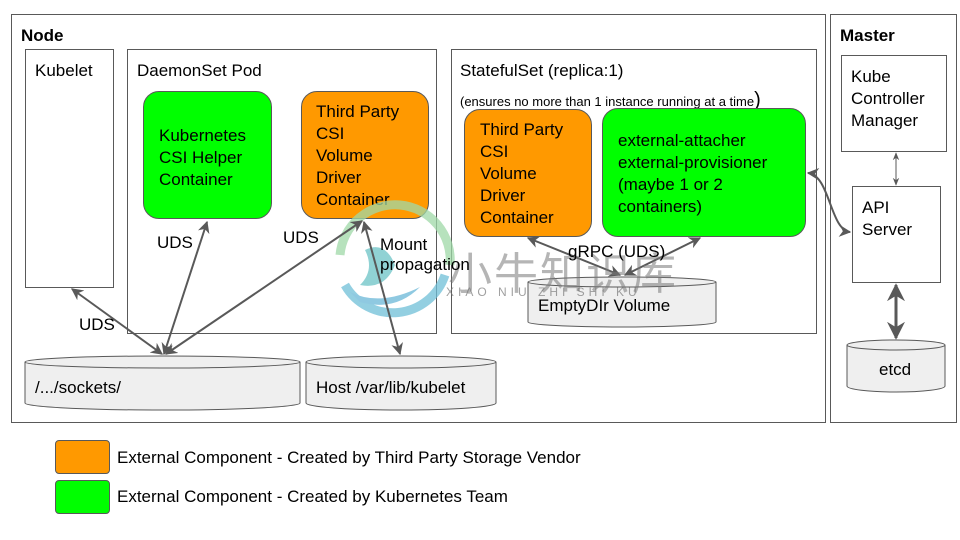 The width and height of the screenshot is (960, 540). Describe the element at coordinates (867, 35) in the screenshot. I see `master-title: Master` at that location.